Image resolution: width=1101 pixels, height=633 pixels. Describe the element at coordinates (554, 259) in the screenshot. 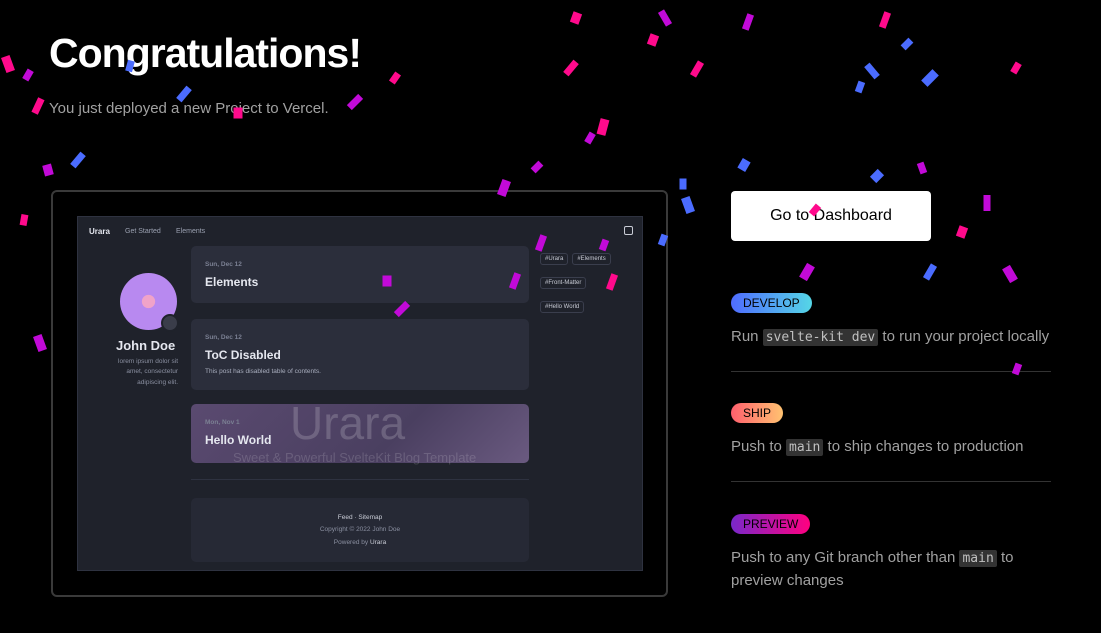

I see `tag: #Urara` at that location.